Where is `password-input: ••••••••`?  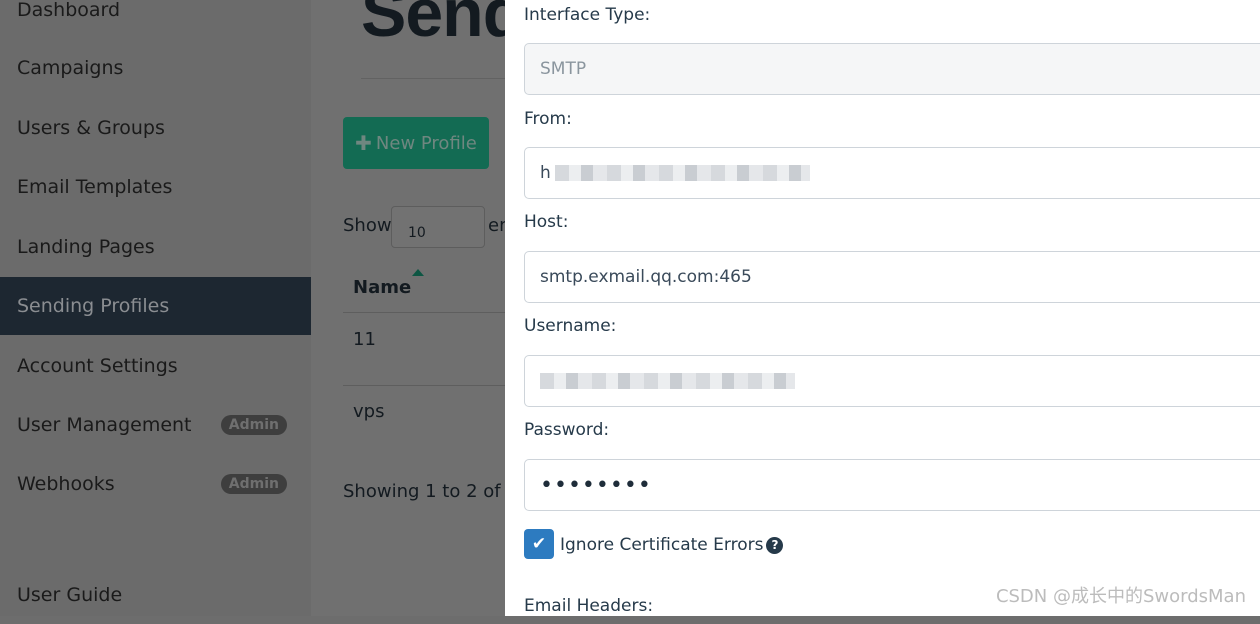
password-input: •••••••• is located at coordinates (892, 485).